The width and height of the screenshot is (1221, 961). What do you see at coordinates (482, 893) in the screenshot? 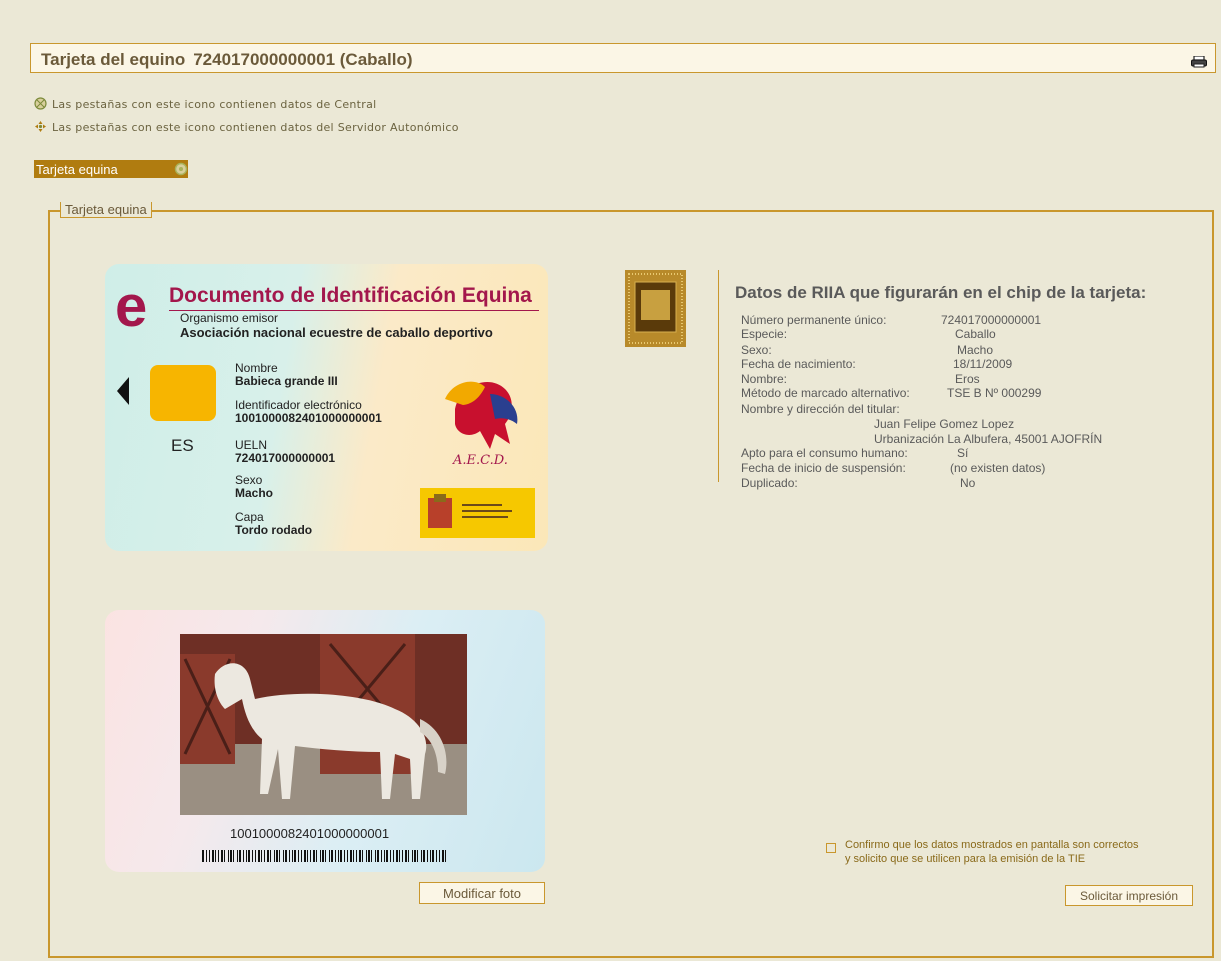
I see `modify-photo-button: Modificar foto` at bounding box center [482, 893].